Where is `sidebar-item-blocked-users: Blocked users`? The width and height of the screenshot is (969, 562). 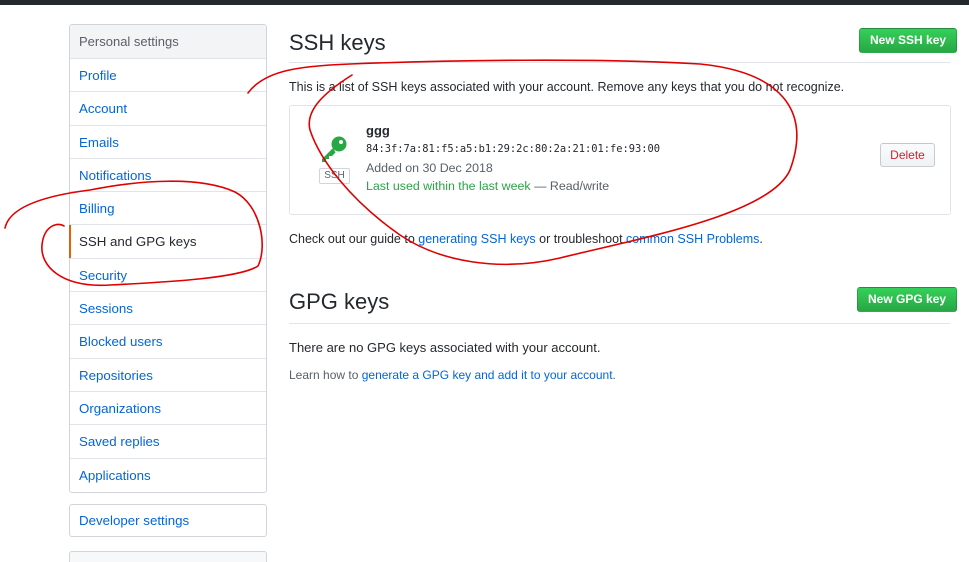 sidebar-item-blocked-users: Blocked users is located at coordinates (168, 342).